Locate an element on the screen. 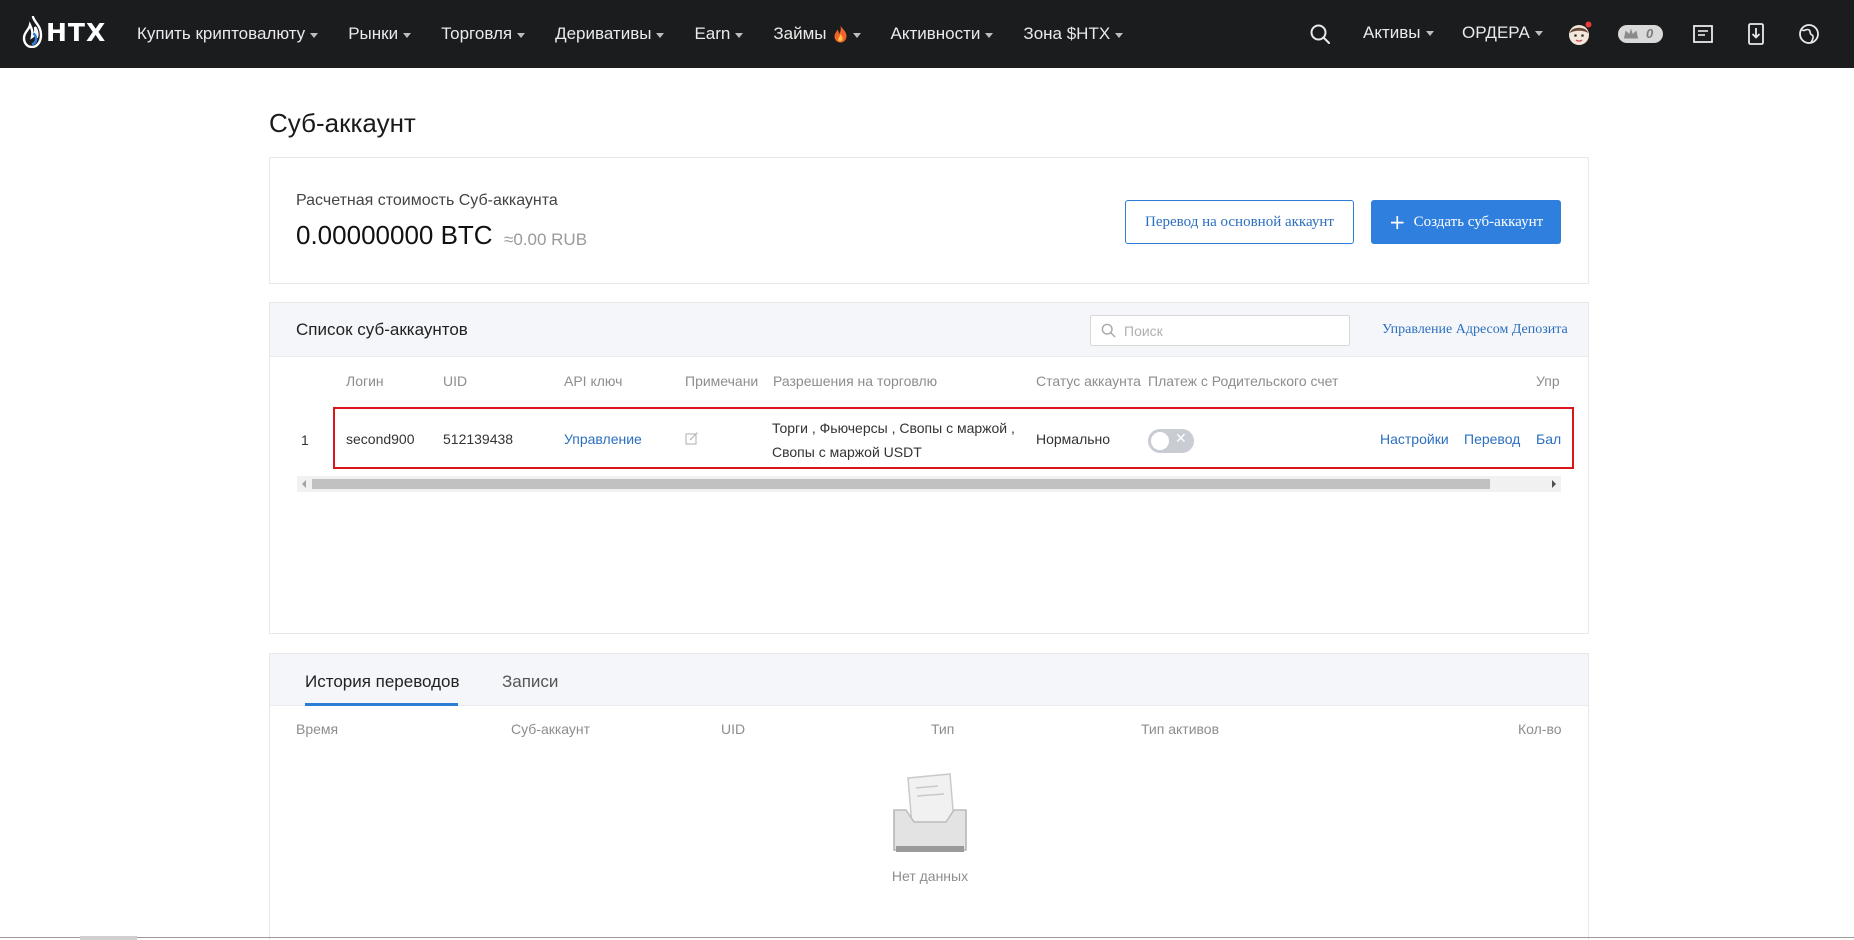  nav-label: Торговля is located at coordinates (477, 33).